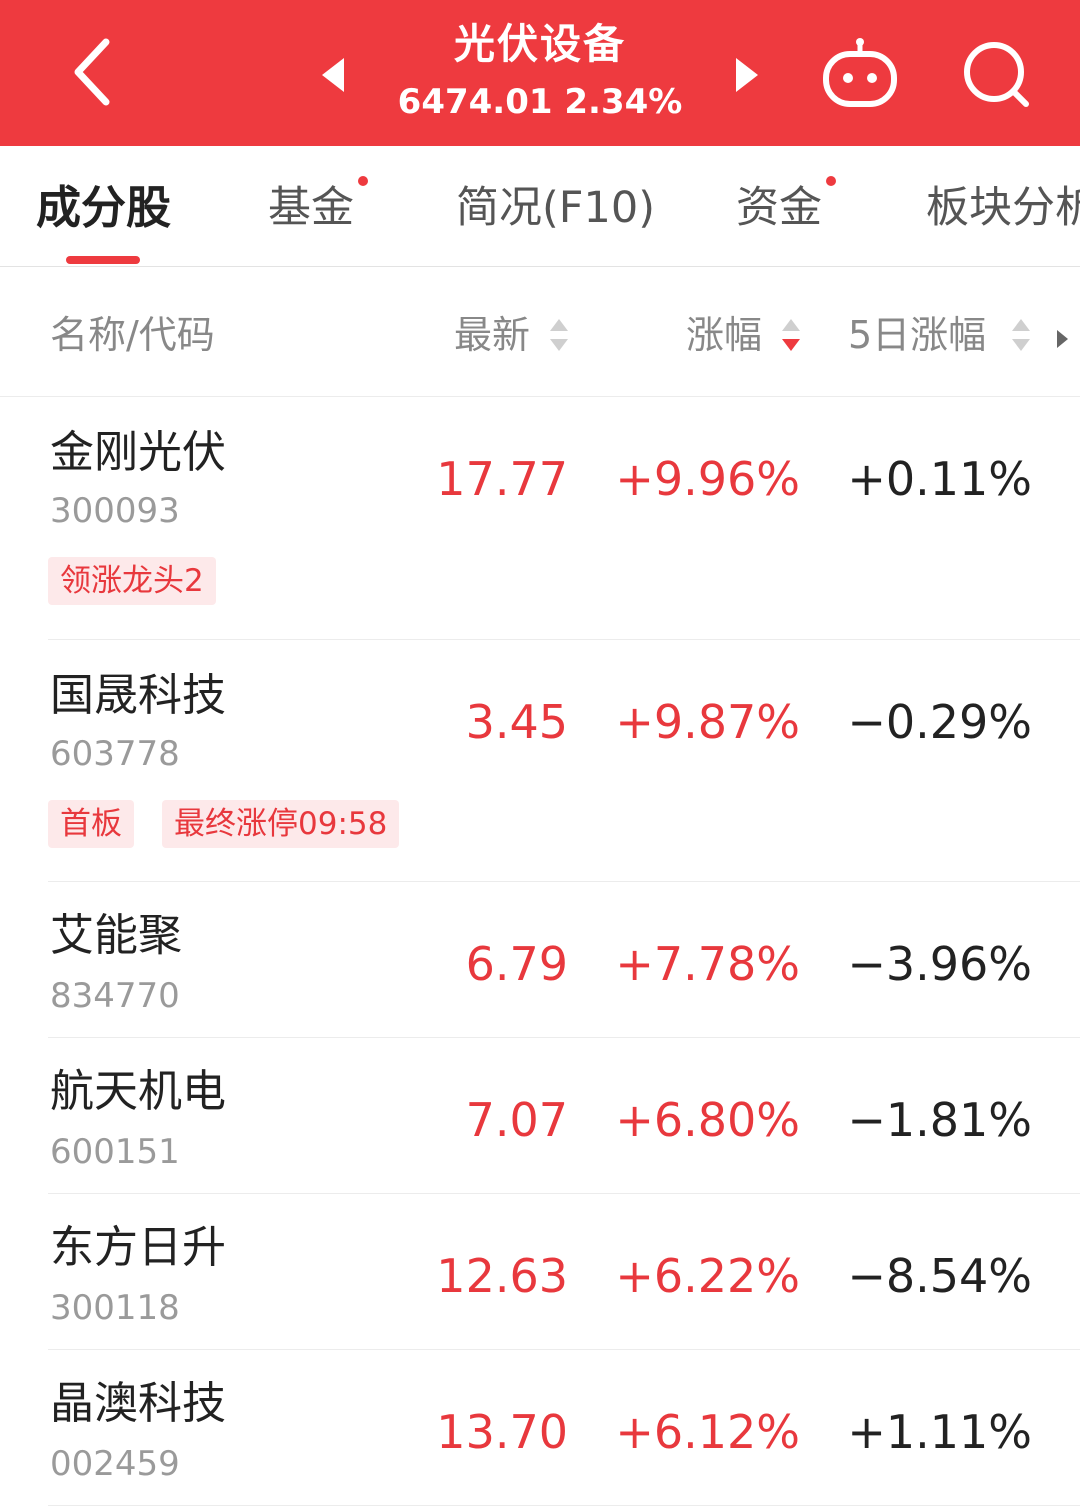 The image size is (1080, 1509). Describe the element at coordinates (707, 479) in the screenshot. I see `change-percent: +9.96%` at that location.